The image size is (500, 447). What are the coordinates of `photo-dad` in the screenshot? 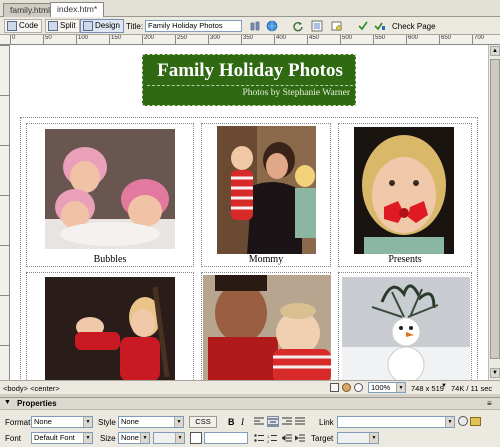 It's located at (267, 327).